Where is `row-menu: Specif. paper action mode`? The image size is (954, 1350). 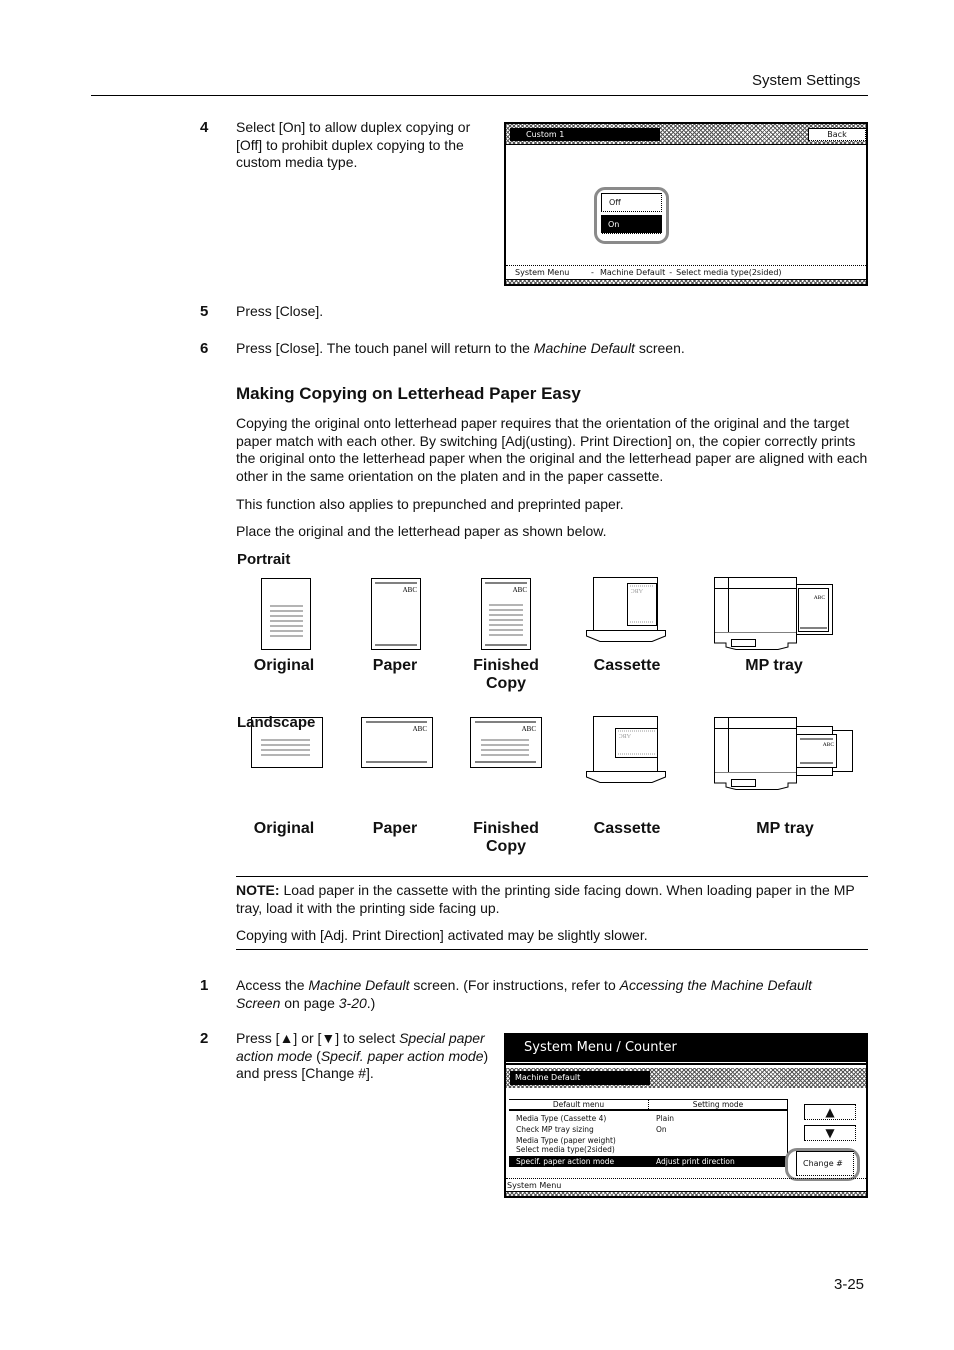
row-menu: Specif. paper action mode is located at coordinates (565, 1161).